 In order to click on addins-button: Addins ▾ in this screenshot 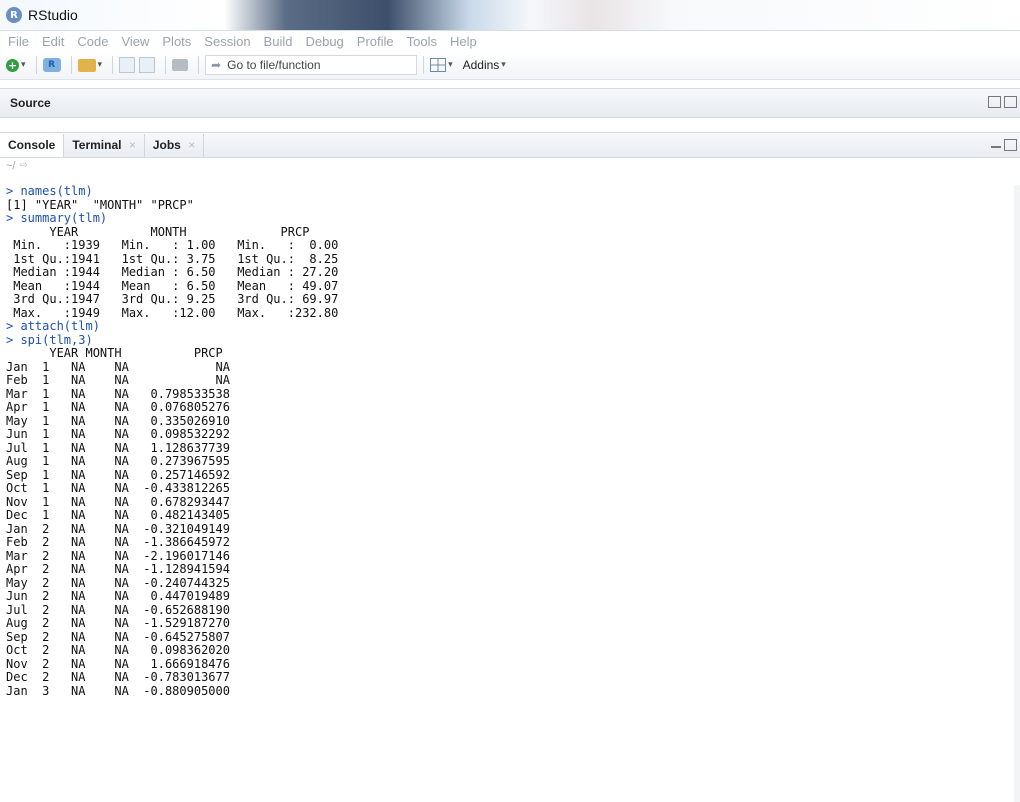, I will do `click(481, 65)`.